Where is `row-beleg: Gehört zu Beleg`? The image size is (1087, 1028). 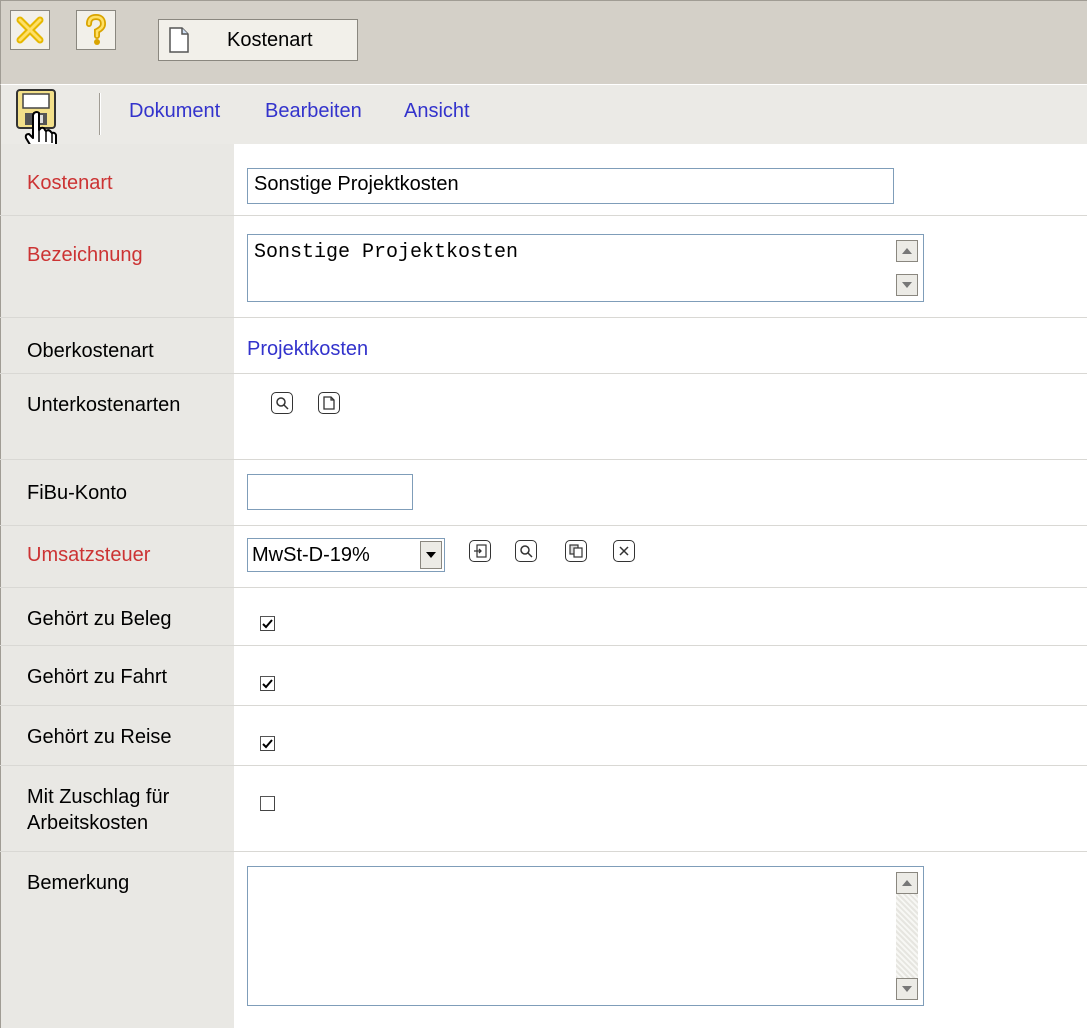 row-beleg: Gehört zu Beleg is located at coordinates (543, 617).